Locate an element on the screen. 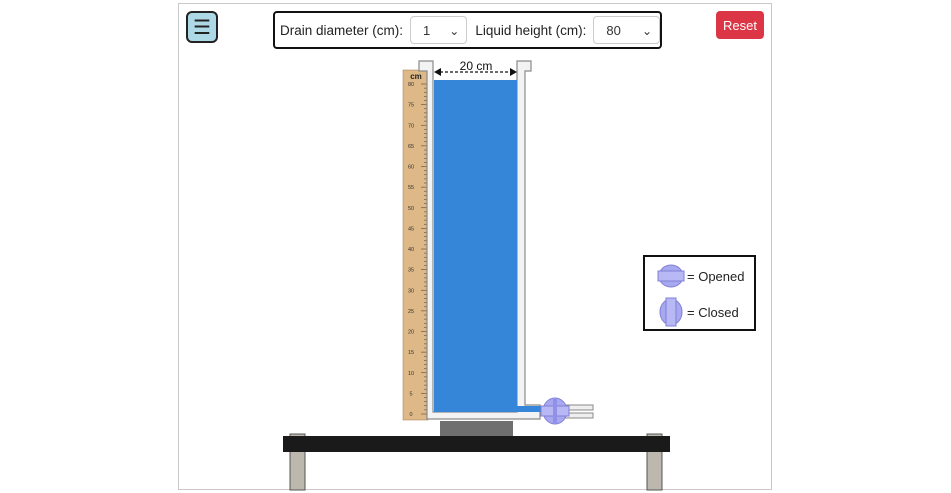 The height and width of the screenshot is (493, 951). legend-opened-row: = Opened is located at coordinates (700, 276).